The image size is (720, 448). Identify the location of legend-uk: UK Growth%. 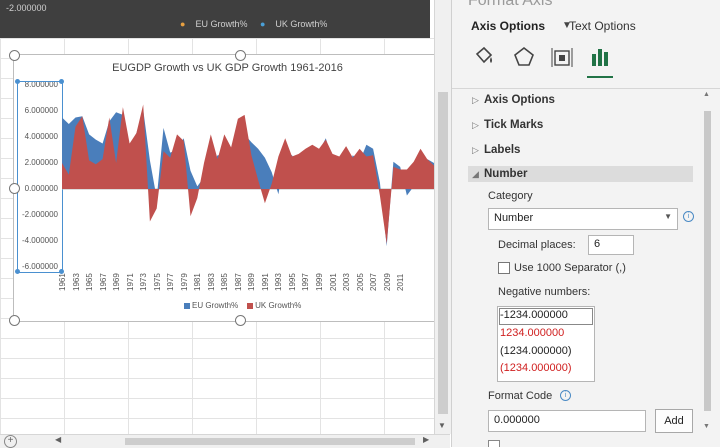
(278, 305).